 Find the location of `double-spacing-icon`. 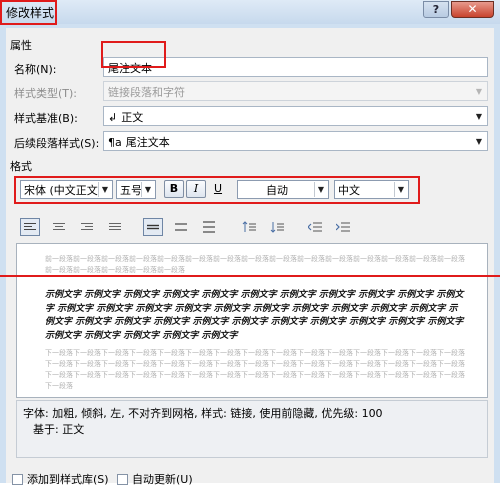

double-spacing-icon is located at coordinates (209, 227).